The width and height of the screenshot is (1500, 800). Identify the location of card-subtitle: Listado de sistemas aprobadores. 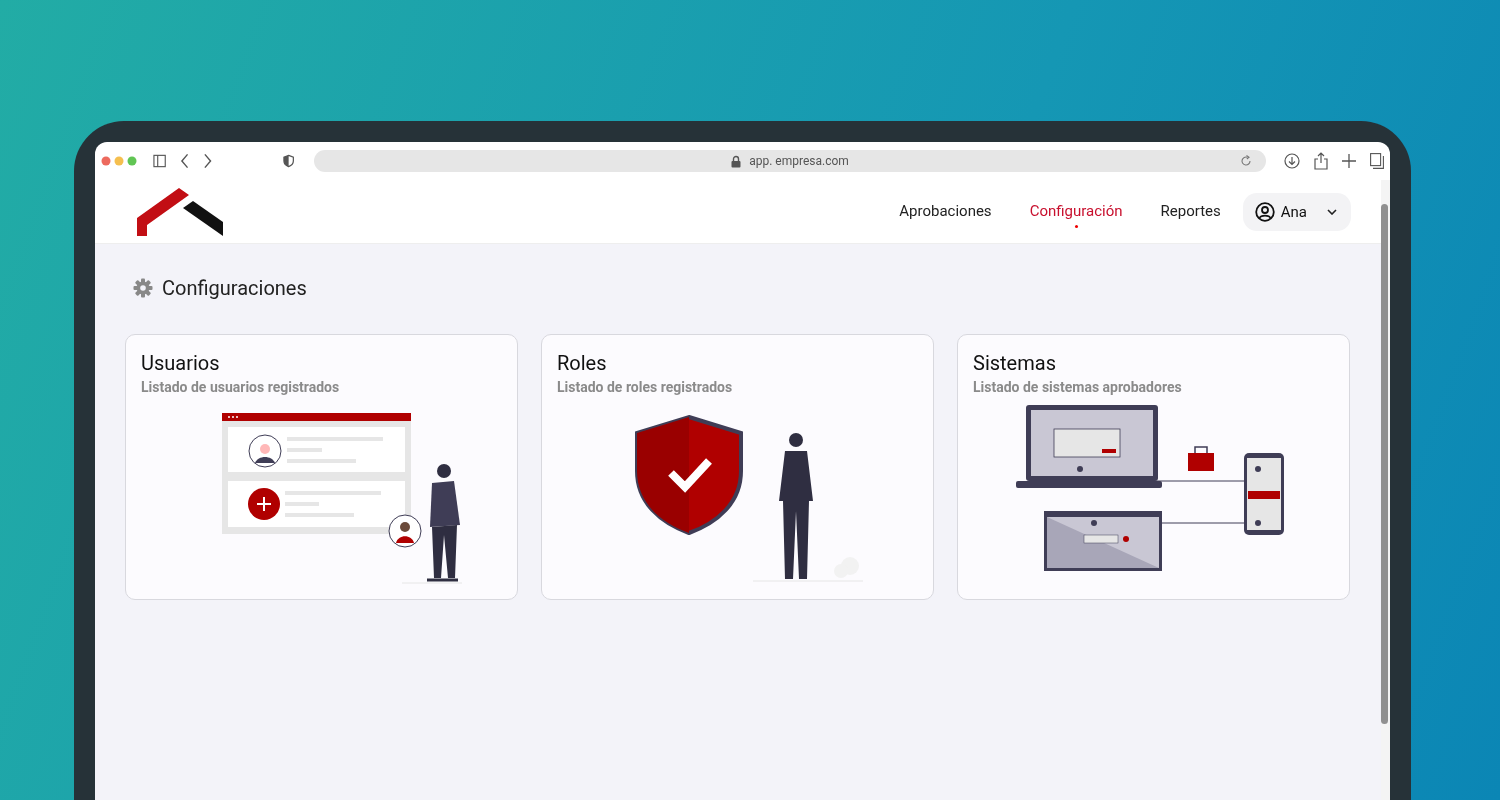
(1078, 387).